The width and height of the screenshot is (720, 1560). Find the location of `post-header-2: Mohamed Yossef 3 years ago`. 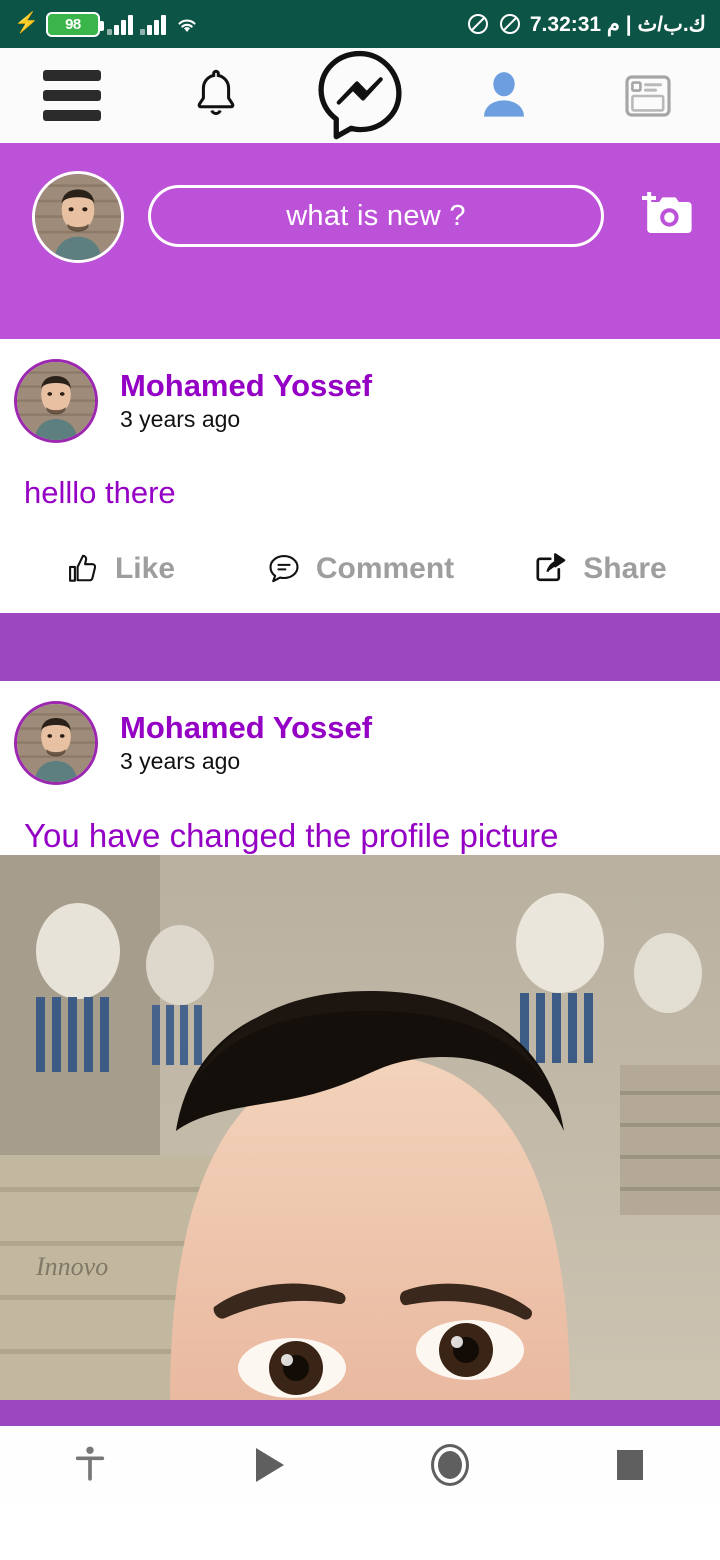

post-header-2: Mohamed Yossef 3 years ago is located at coordinates (360, 736).